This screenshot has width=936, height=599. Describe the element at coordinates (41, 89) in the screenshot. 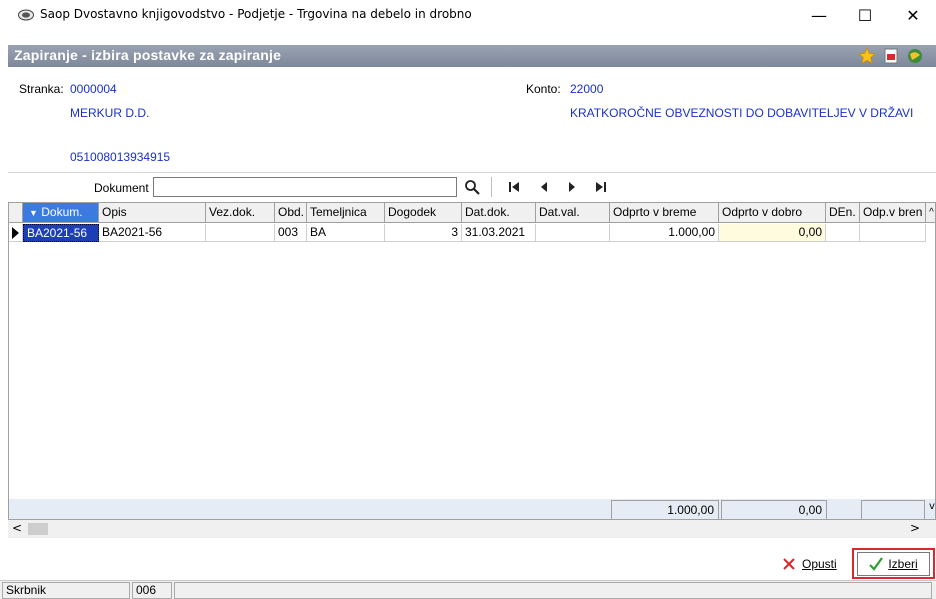

I see `stranka-label: Stranka:` at that location.